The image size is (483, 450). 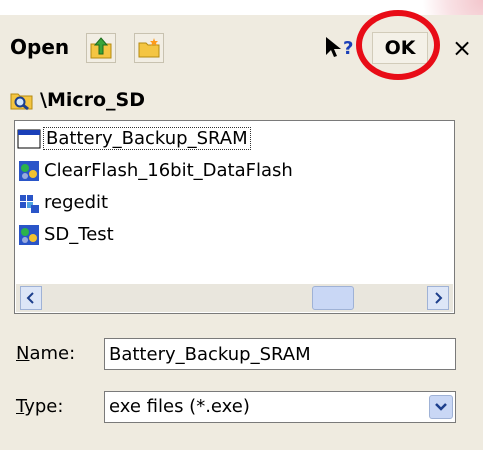 I want to click on file-item-clearflash: ClearFlash_16bit_DataFlash, so click(x=155, y=170).